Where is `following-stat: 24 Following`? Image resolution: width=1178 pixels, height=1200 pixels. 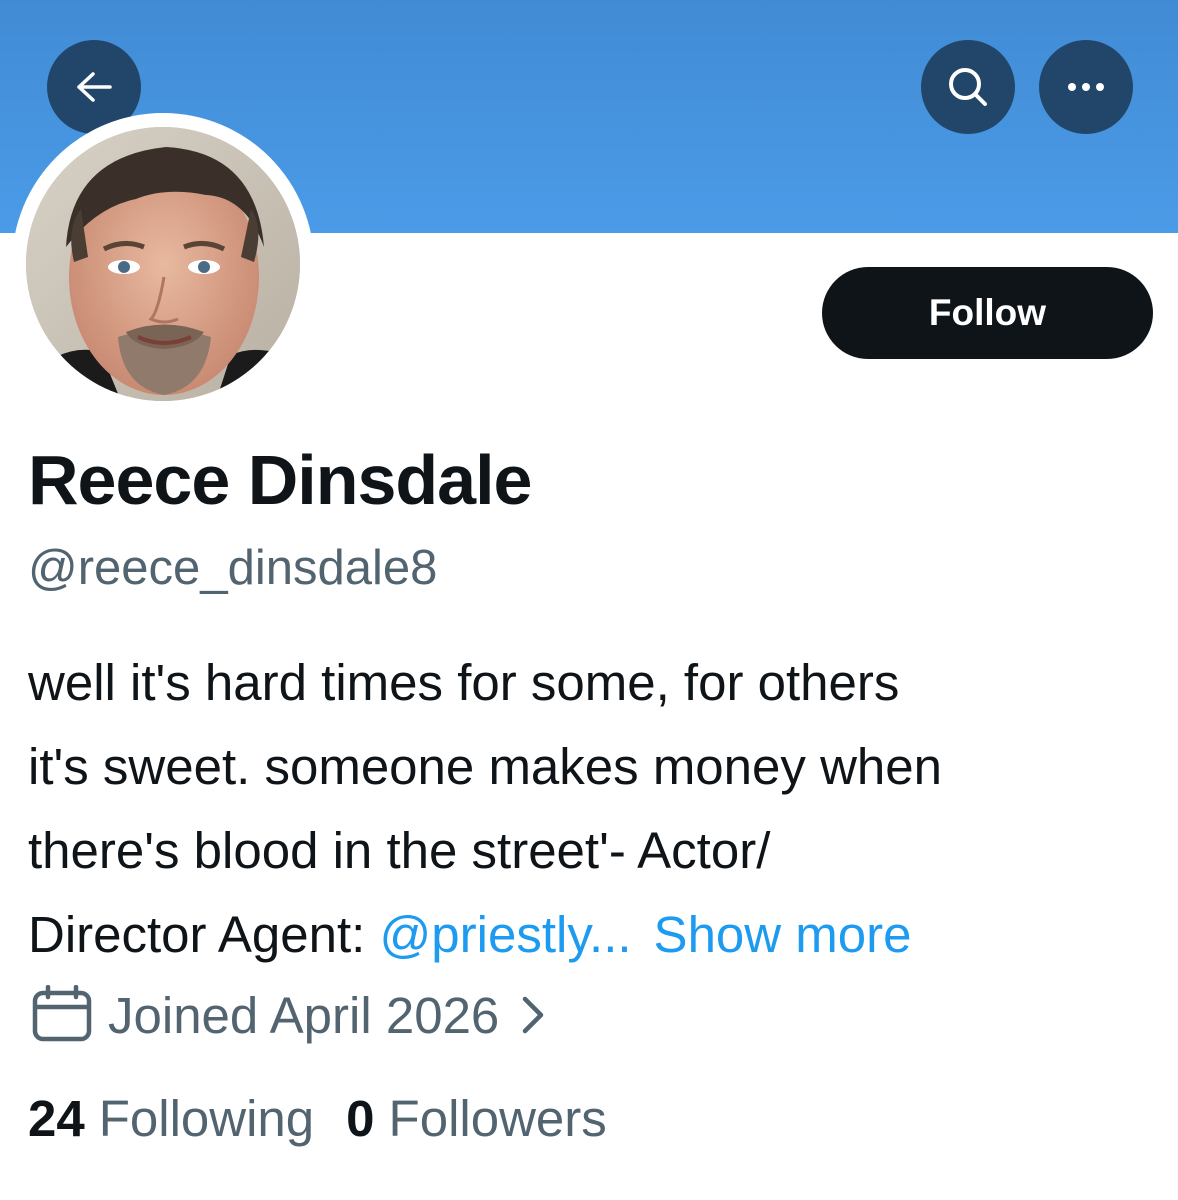
following-stat: 24 Following is located at coordinates (171, 1118).